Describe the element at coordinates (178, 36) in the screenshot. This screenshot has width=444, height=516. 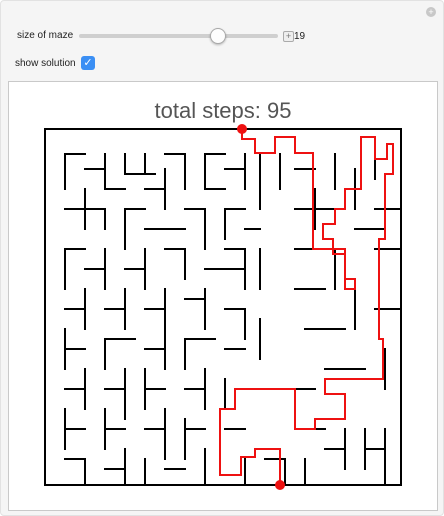
I see `size-slider` at that location.